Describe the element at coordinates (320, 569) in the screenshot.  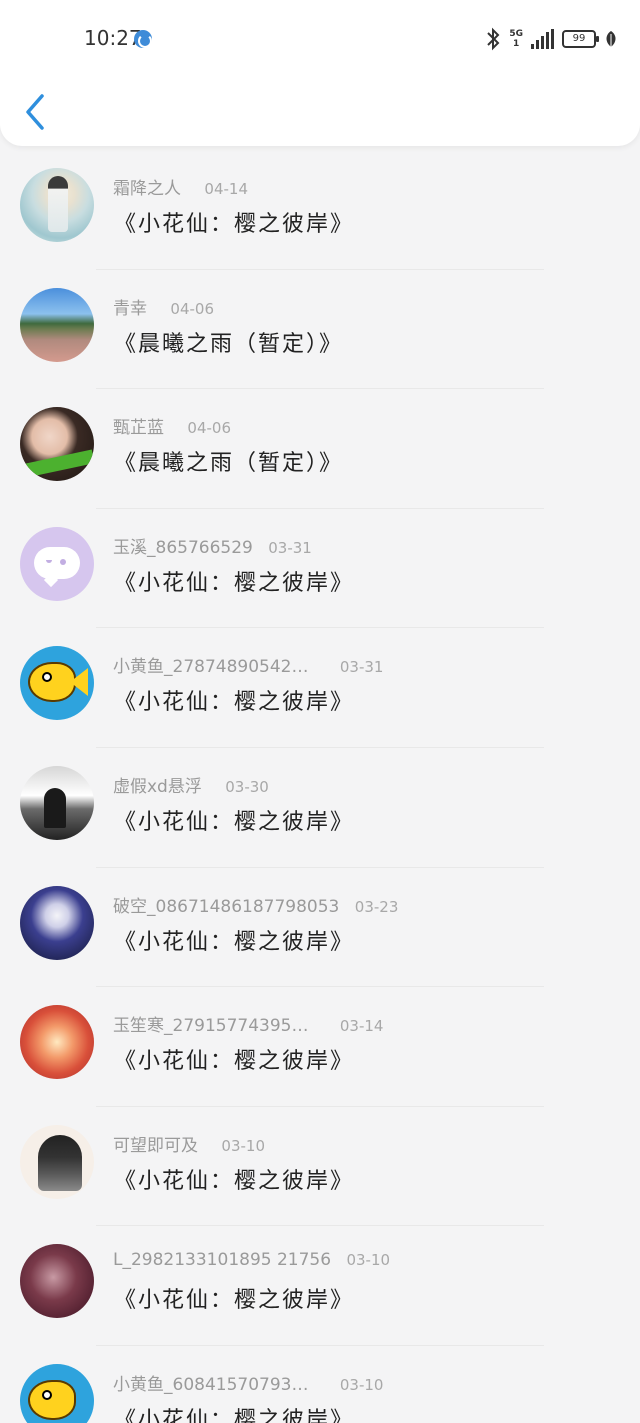
I see `list-item: 玉溪_865766529 03-31 《小花仙：樱之彼岸》` at that location.